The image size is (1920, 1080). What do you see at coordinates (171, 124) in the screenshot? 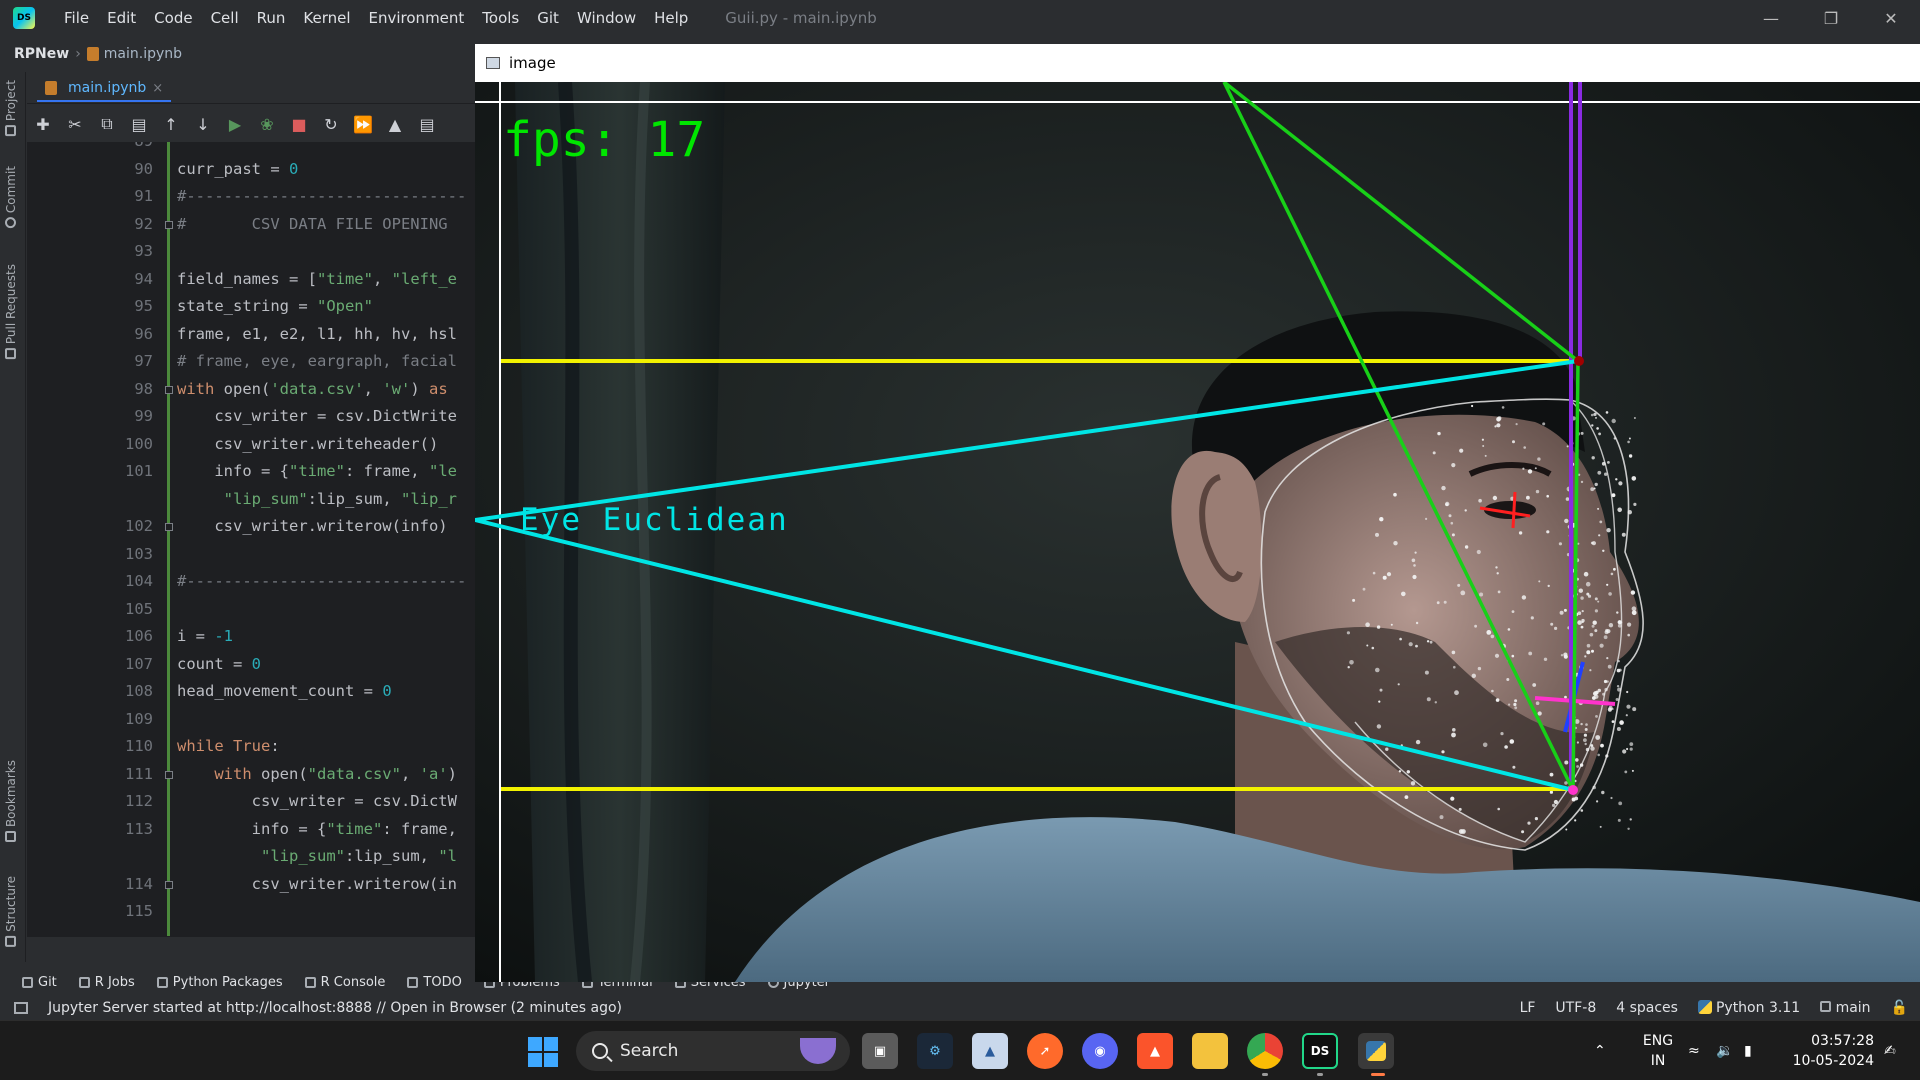
I see `move-up-icon: ↑` at bounding box center [171, 124].